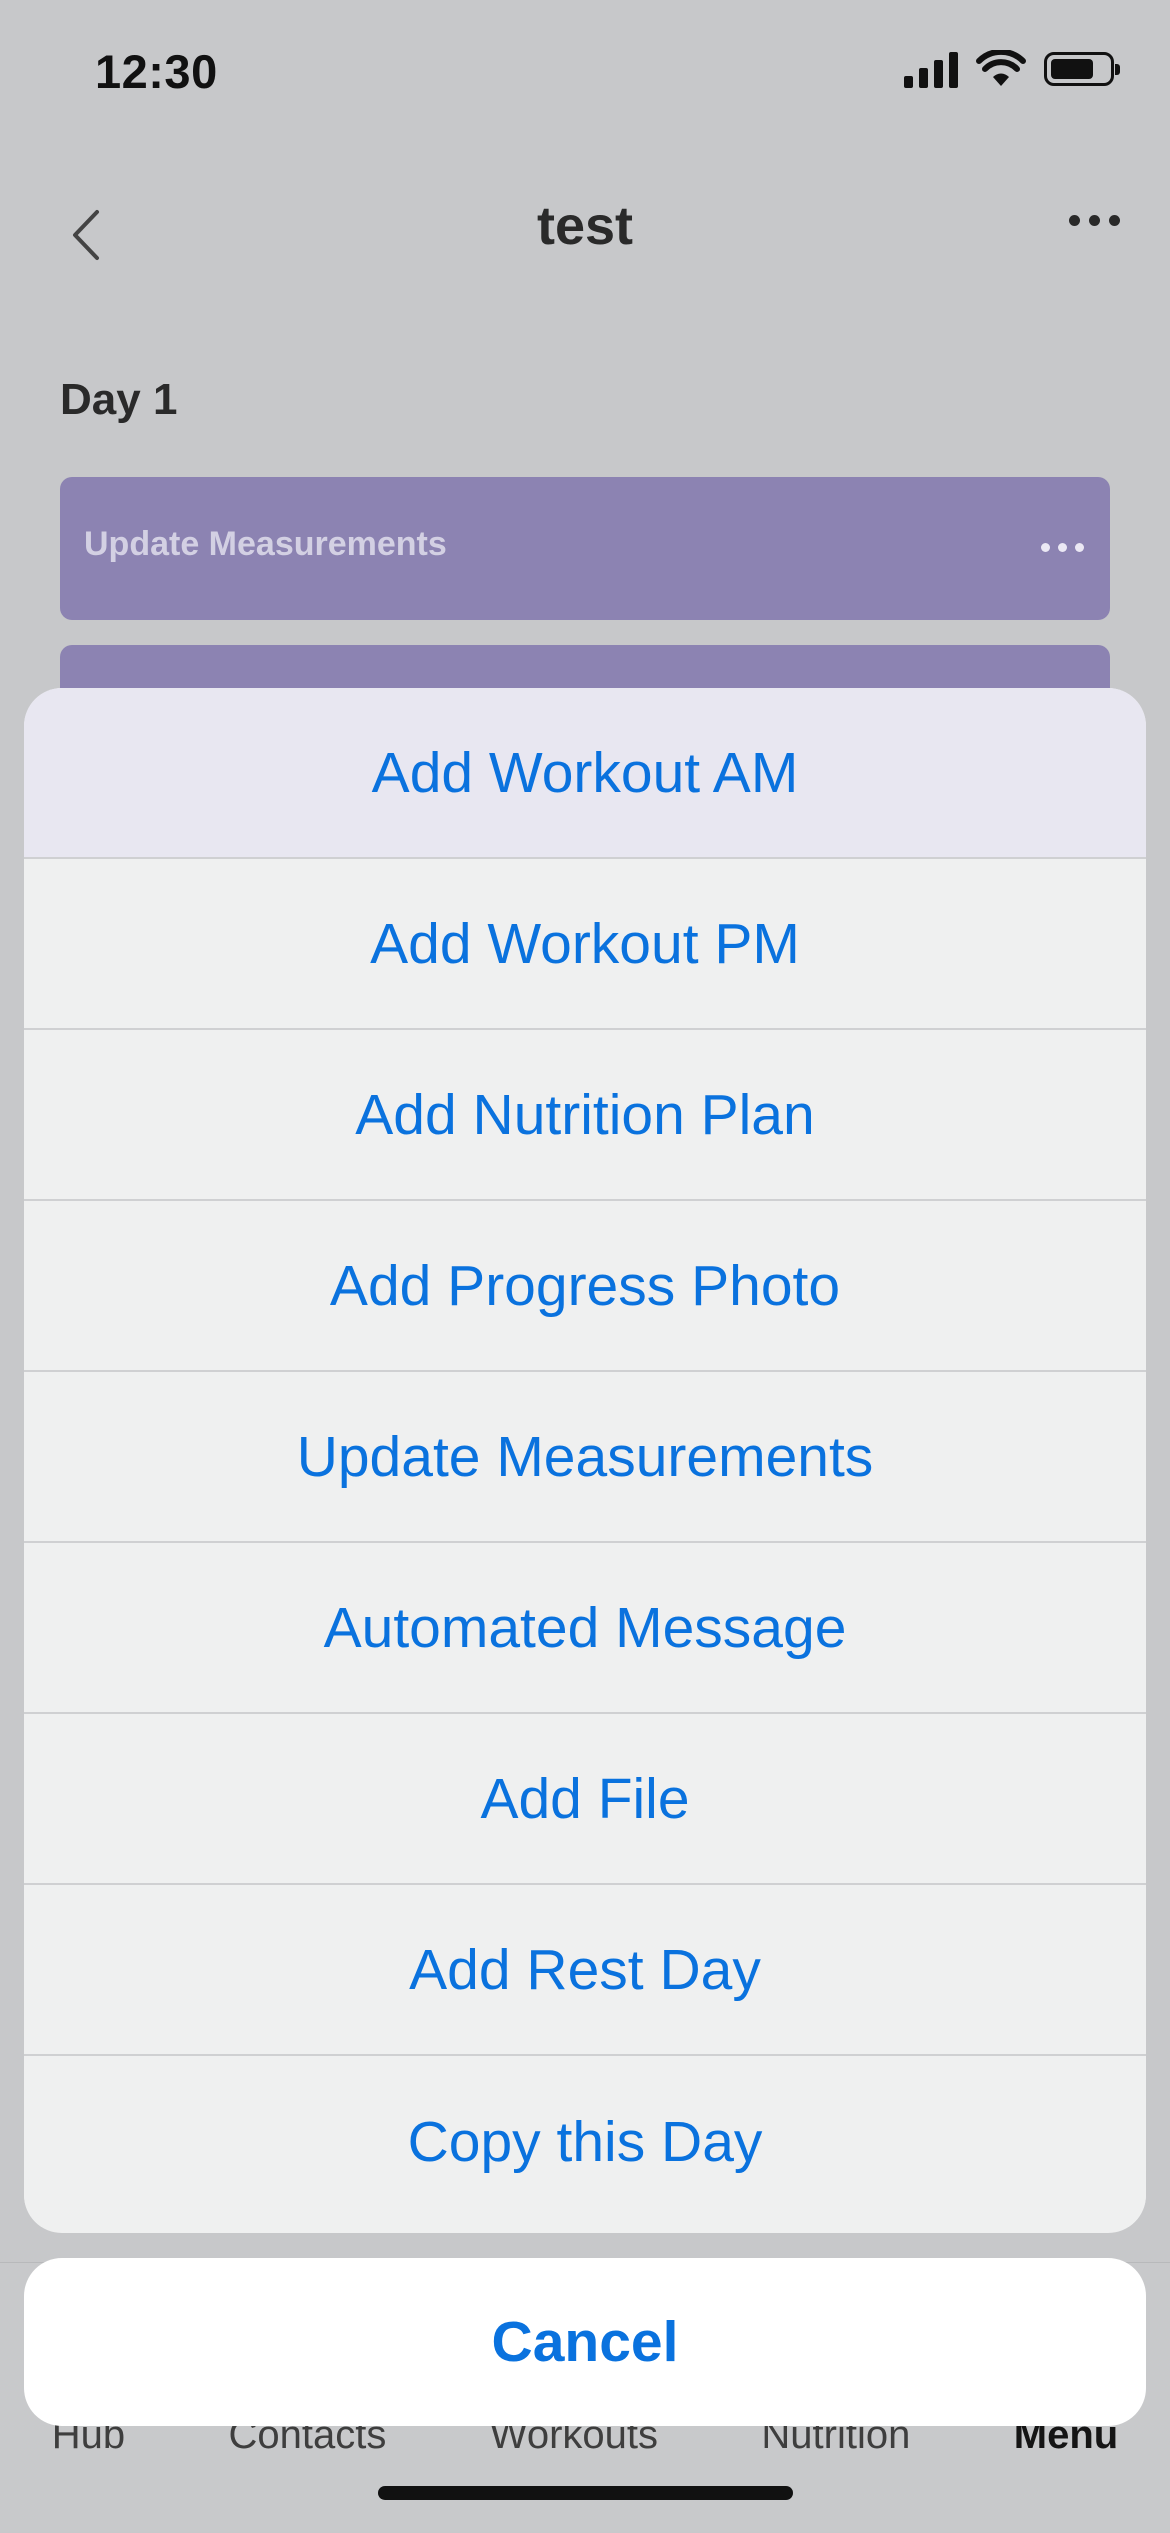 The height and width of the screenshot is (2533, 1170). Describe the element at coordinates (585, 226) in the screenshot. I see `page-title: test` at that location.